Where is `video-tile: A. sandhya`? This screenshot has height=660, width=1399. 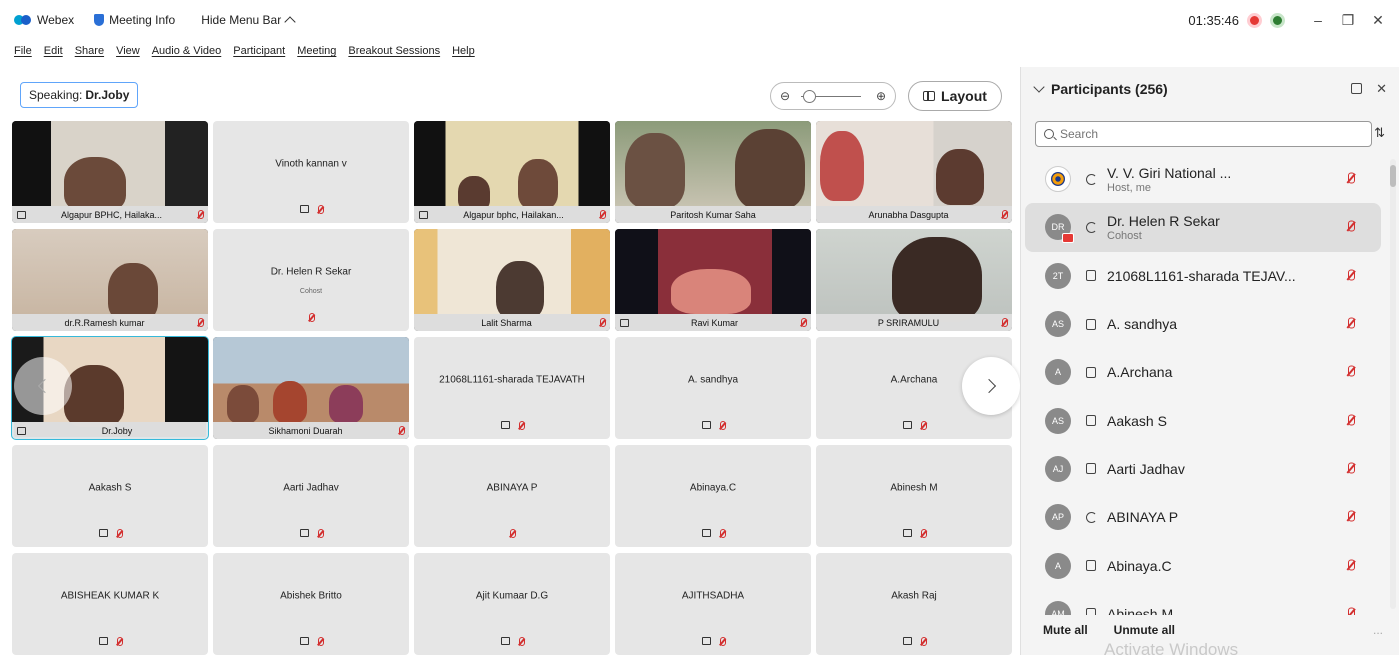
video-tile: A. sandhya is located at coordinates (713, 388).